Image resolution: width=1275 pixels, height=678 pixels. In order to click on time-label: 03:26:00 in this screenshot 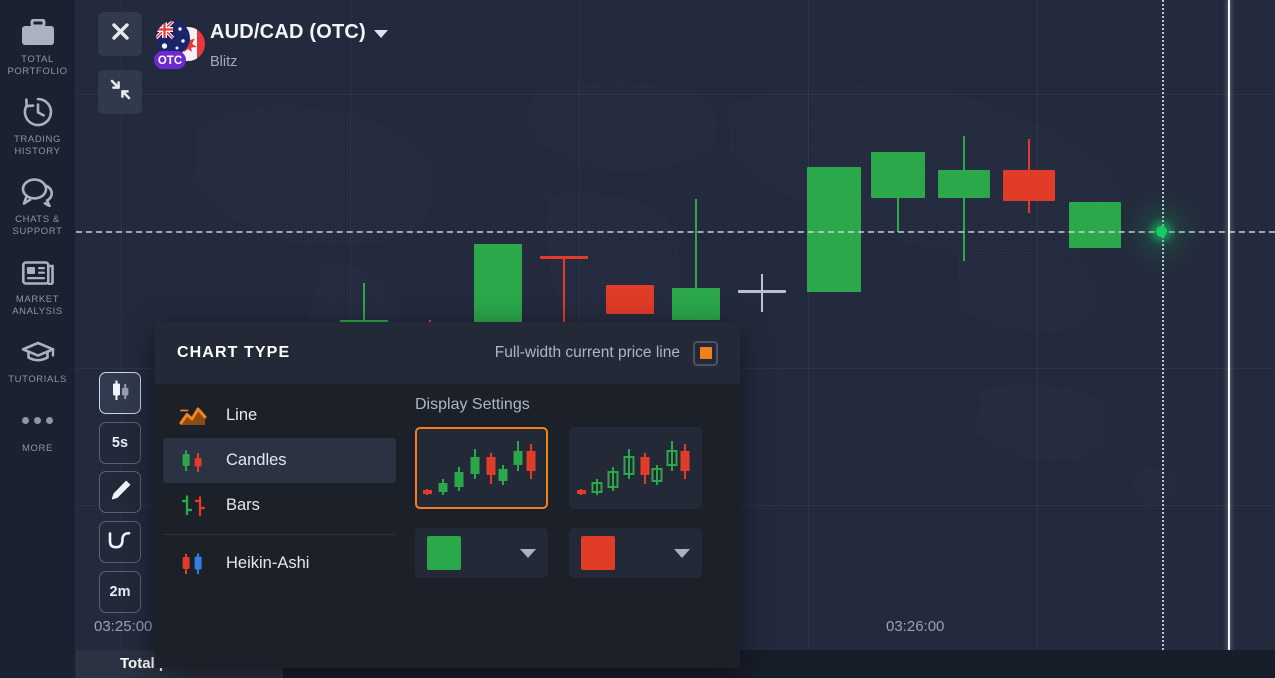, I will do `click(915, 626)`.